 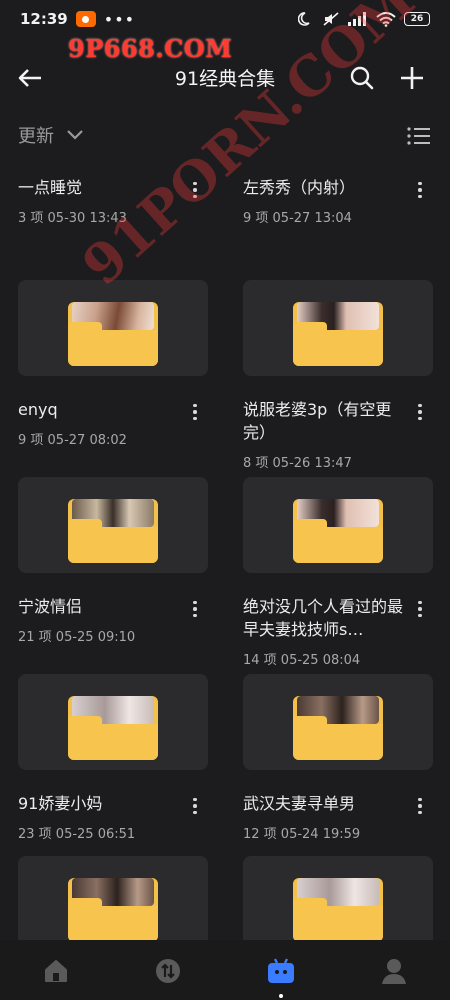 What do you see at coordinates (317, 421) in the screenshot?
I see `folder-name: 说服老婆3p（有空更完）` at bounding box center [317, 421].